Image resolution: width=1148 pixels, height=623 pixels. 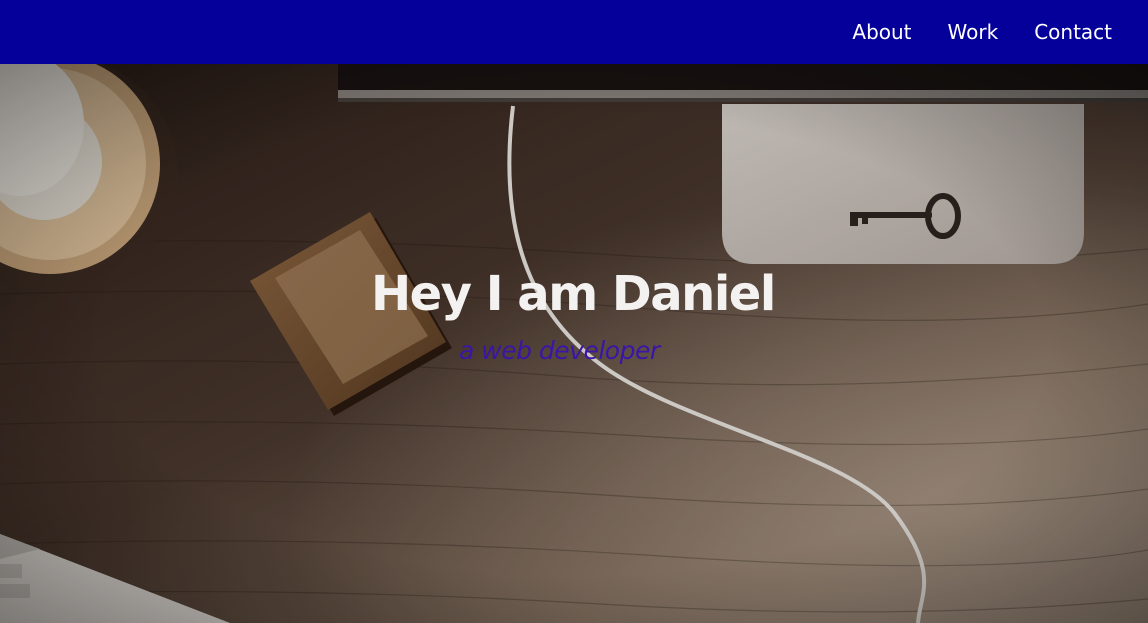 What do you see at coordinates (559, 350) in the screenshot?
I see `hero-subtitle: a web developer` at bounding box center [559, 350].